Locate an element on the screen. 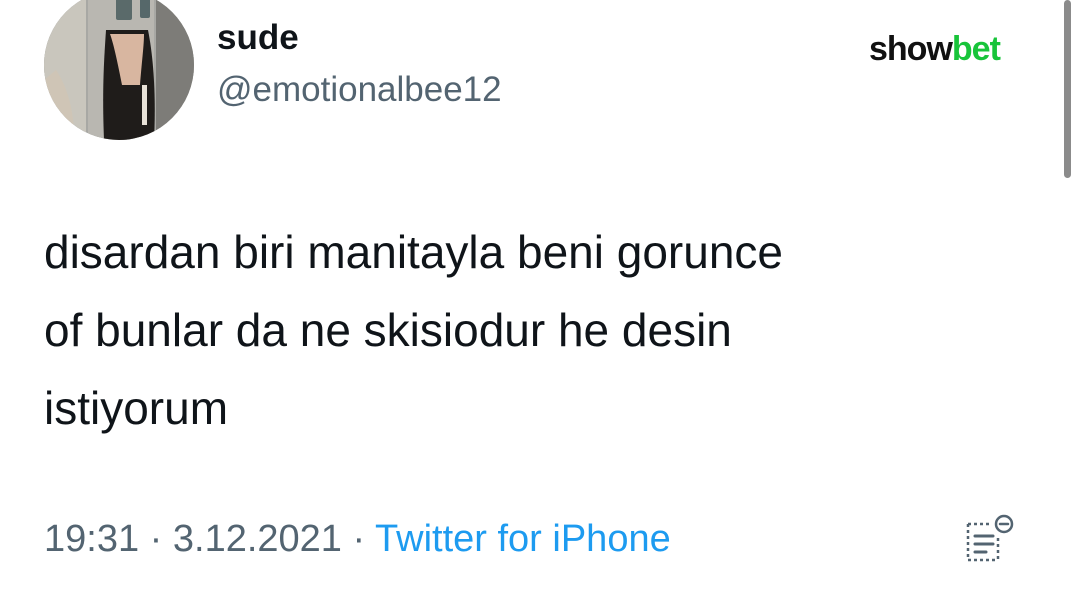 The image size is (1080, 590). avatar is located at coordinates (119, 70).